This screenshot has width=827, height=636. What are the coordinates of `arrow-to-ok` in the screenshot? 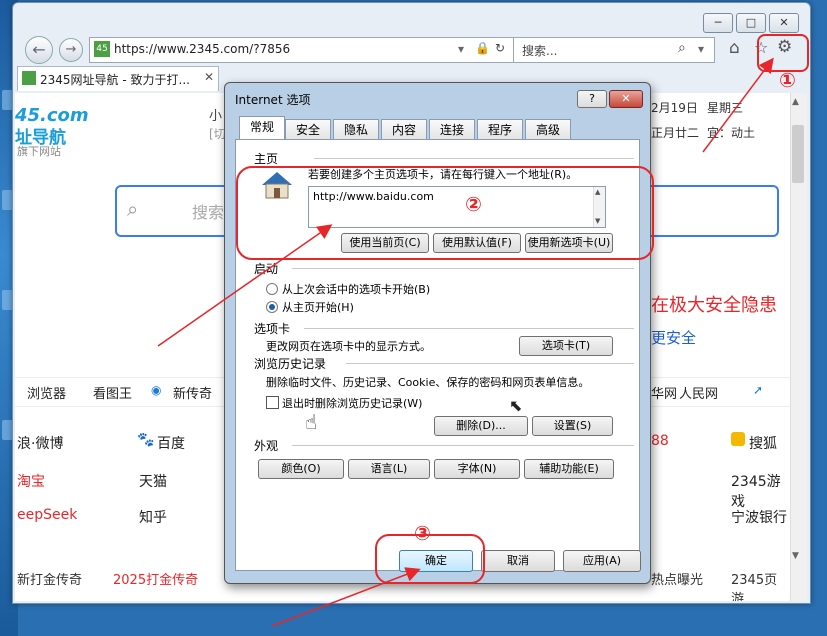 It's located at (346, 597).